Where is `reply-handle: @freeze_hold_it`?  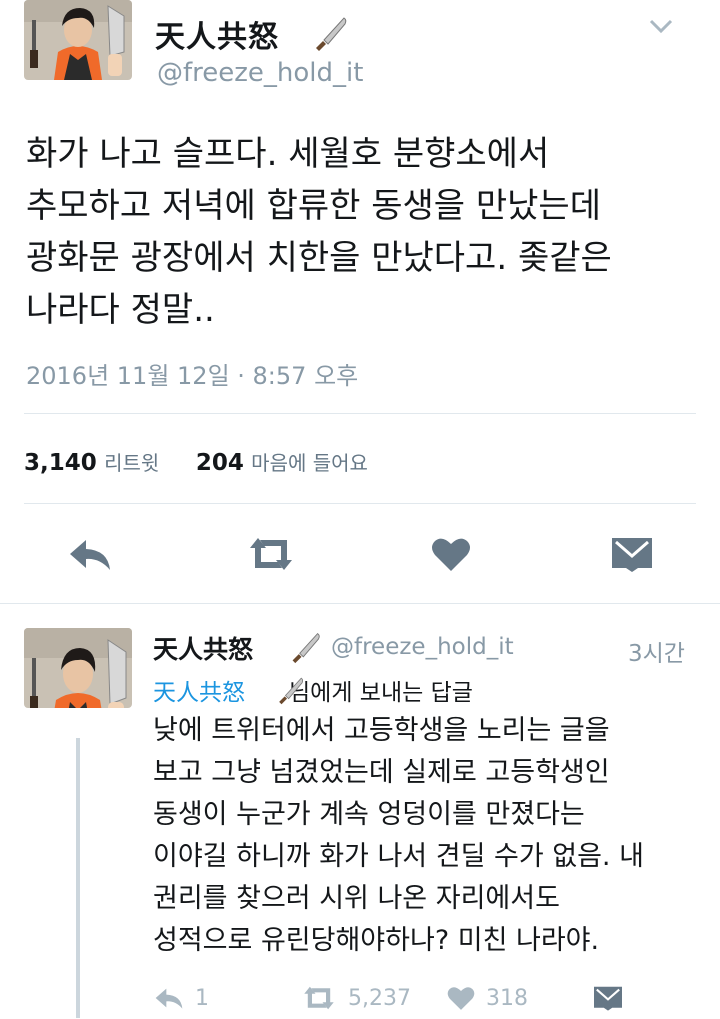 reply-handle: @freeze_hold_it is located at coordinates (422, 647).